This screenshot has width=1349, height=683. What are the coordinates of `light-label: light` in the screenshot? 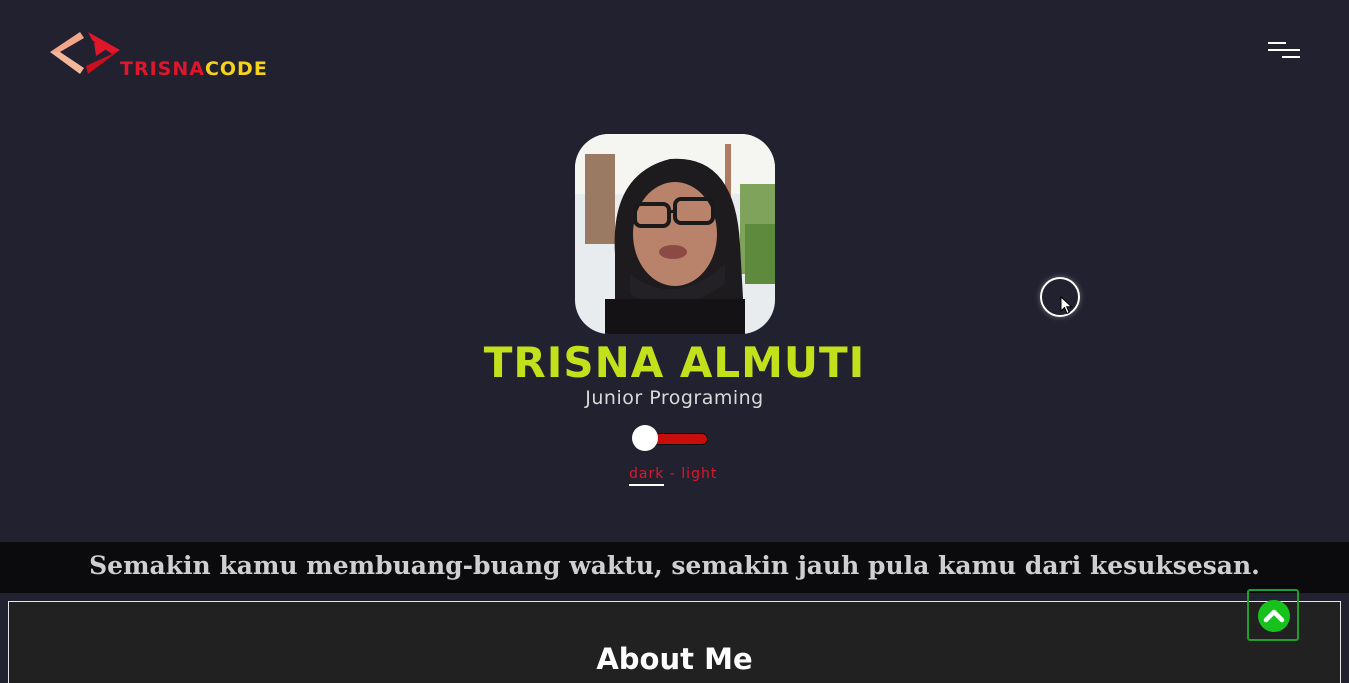 It's located at (699, 474).